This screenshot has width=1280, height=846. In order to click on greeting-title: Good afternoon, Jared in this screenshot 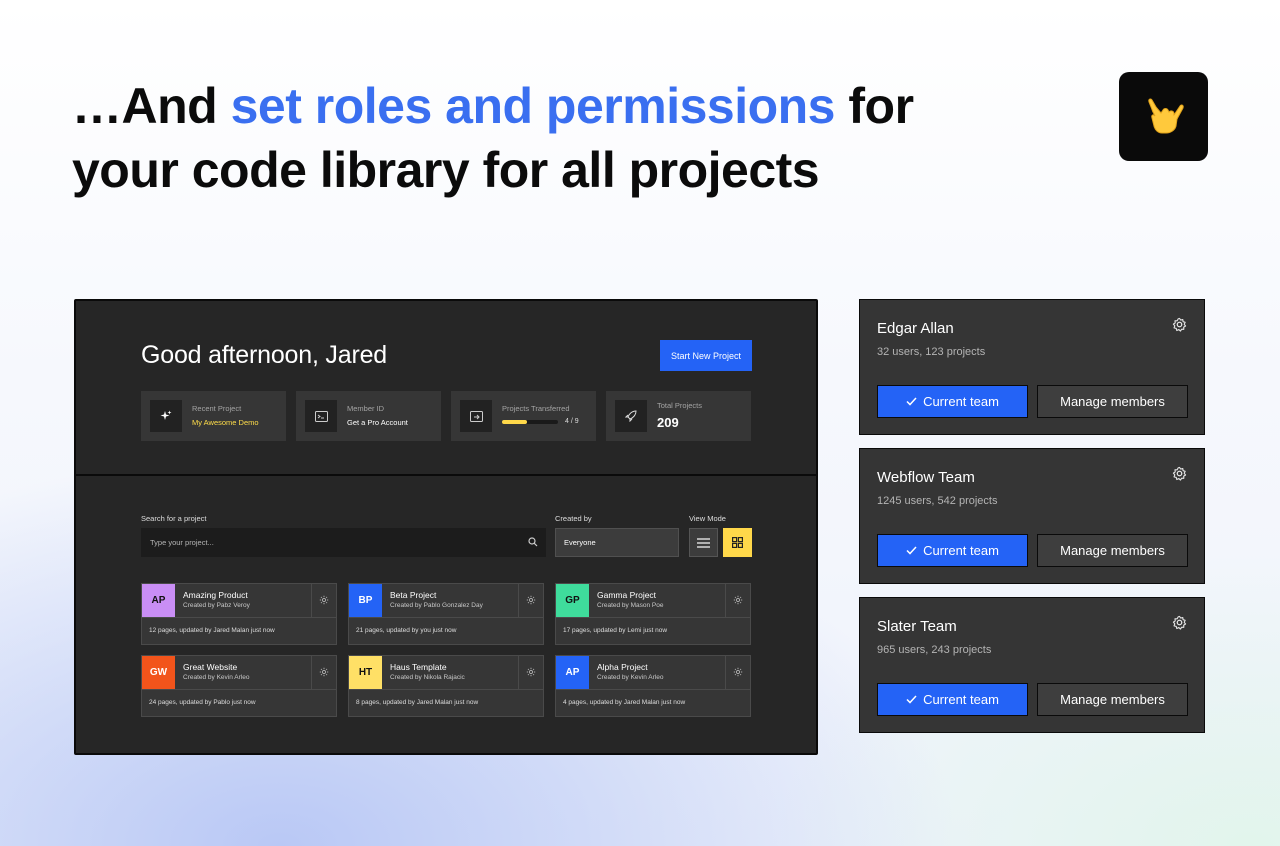, I will do `click(264, 355)`.